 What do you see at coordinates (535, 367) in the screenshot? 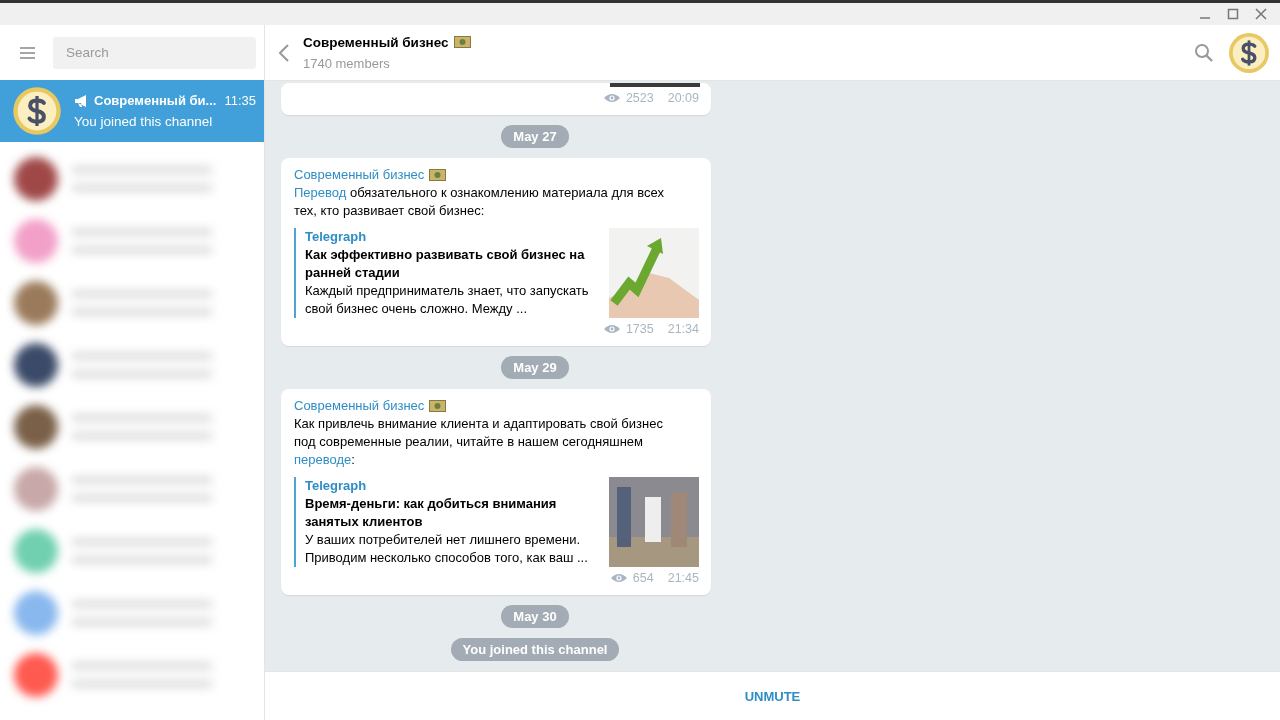
I see `date-label: May 29` at bounding box center [535, 367].